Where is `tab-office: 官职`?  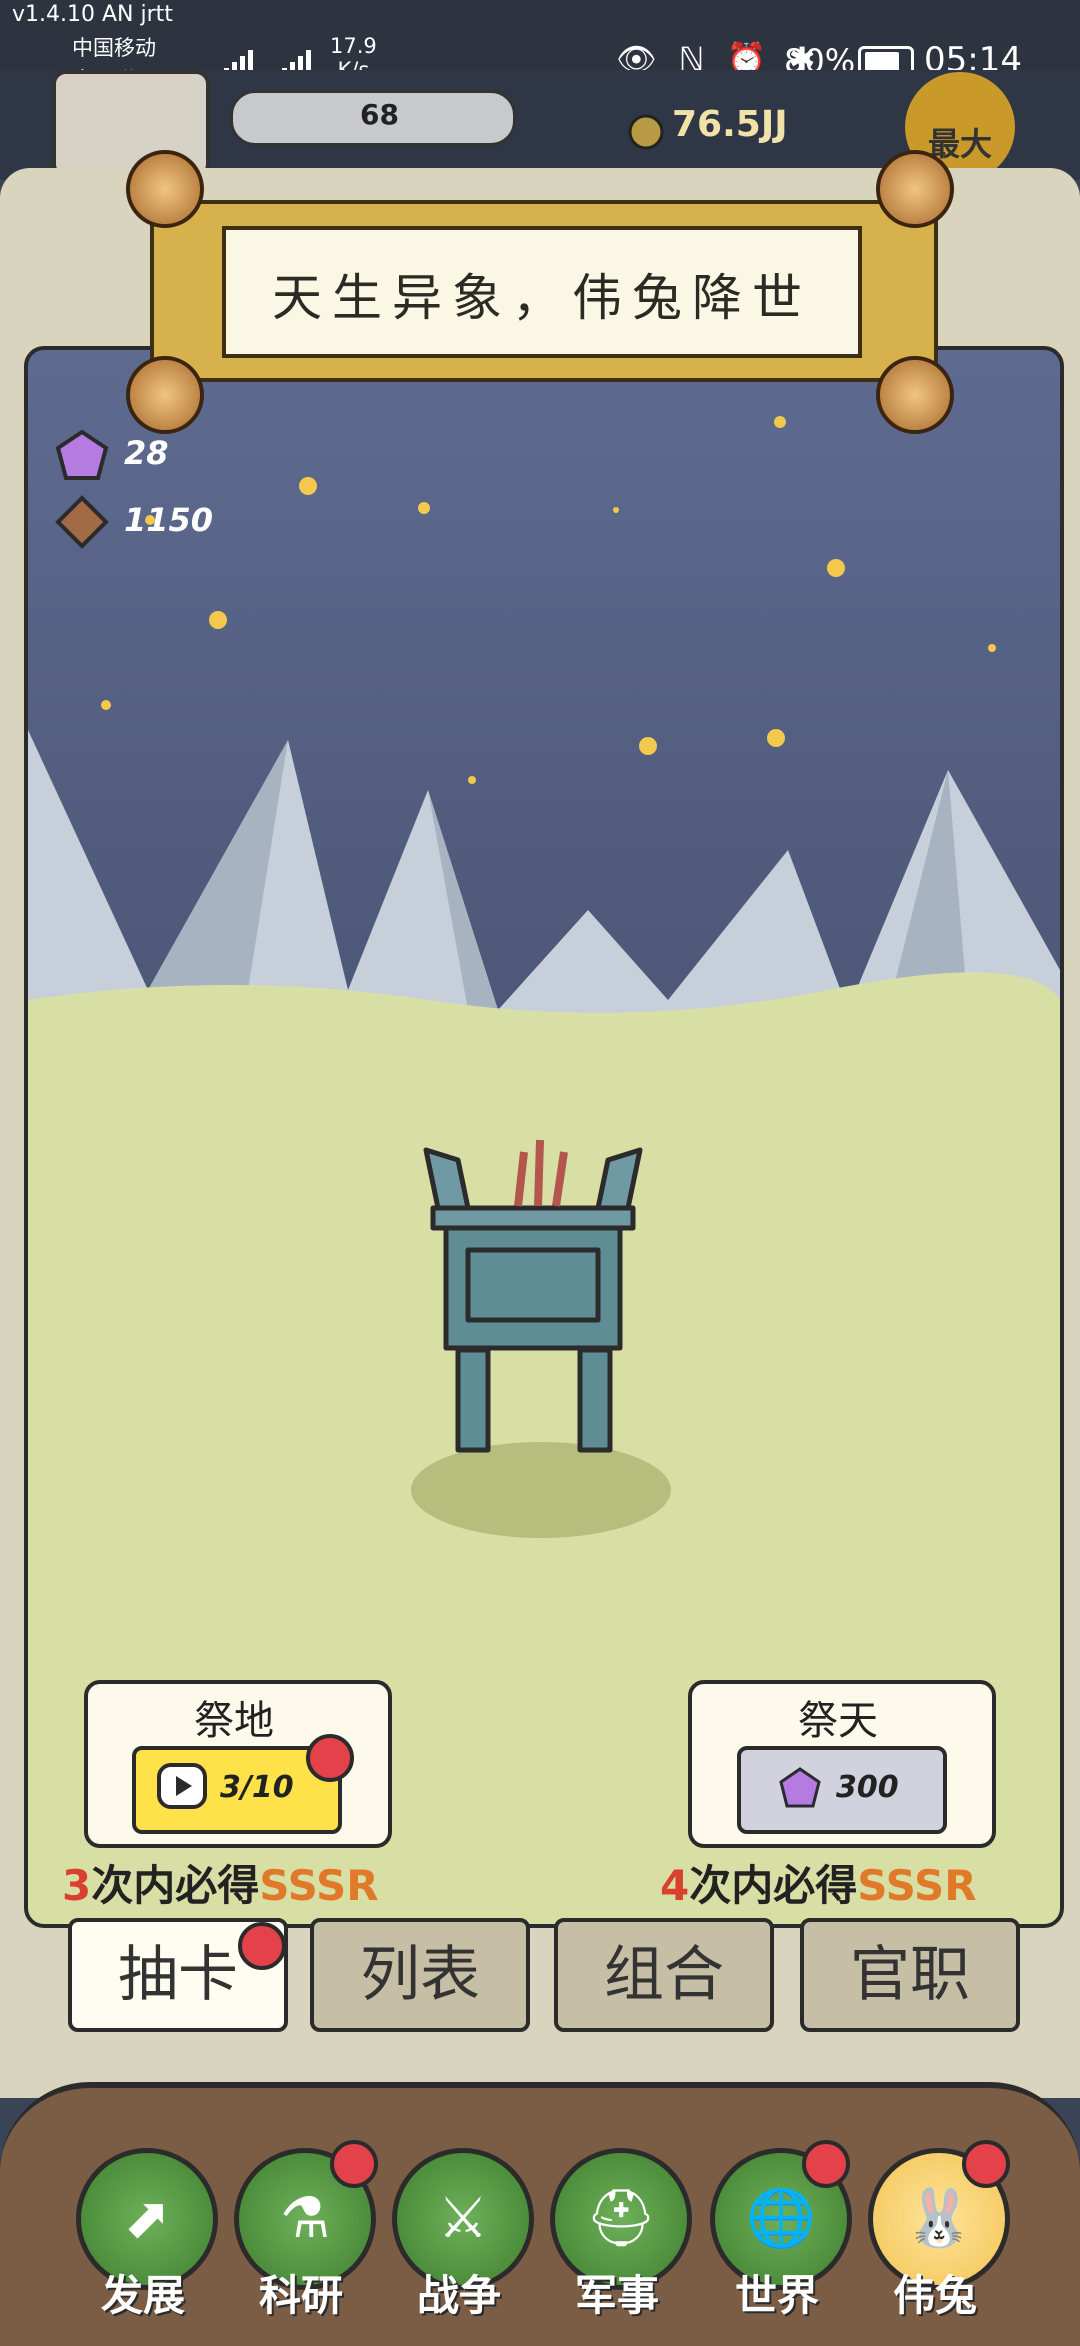 tab-office: 官职 is located at coordinates (910, 1975).